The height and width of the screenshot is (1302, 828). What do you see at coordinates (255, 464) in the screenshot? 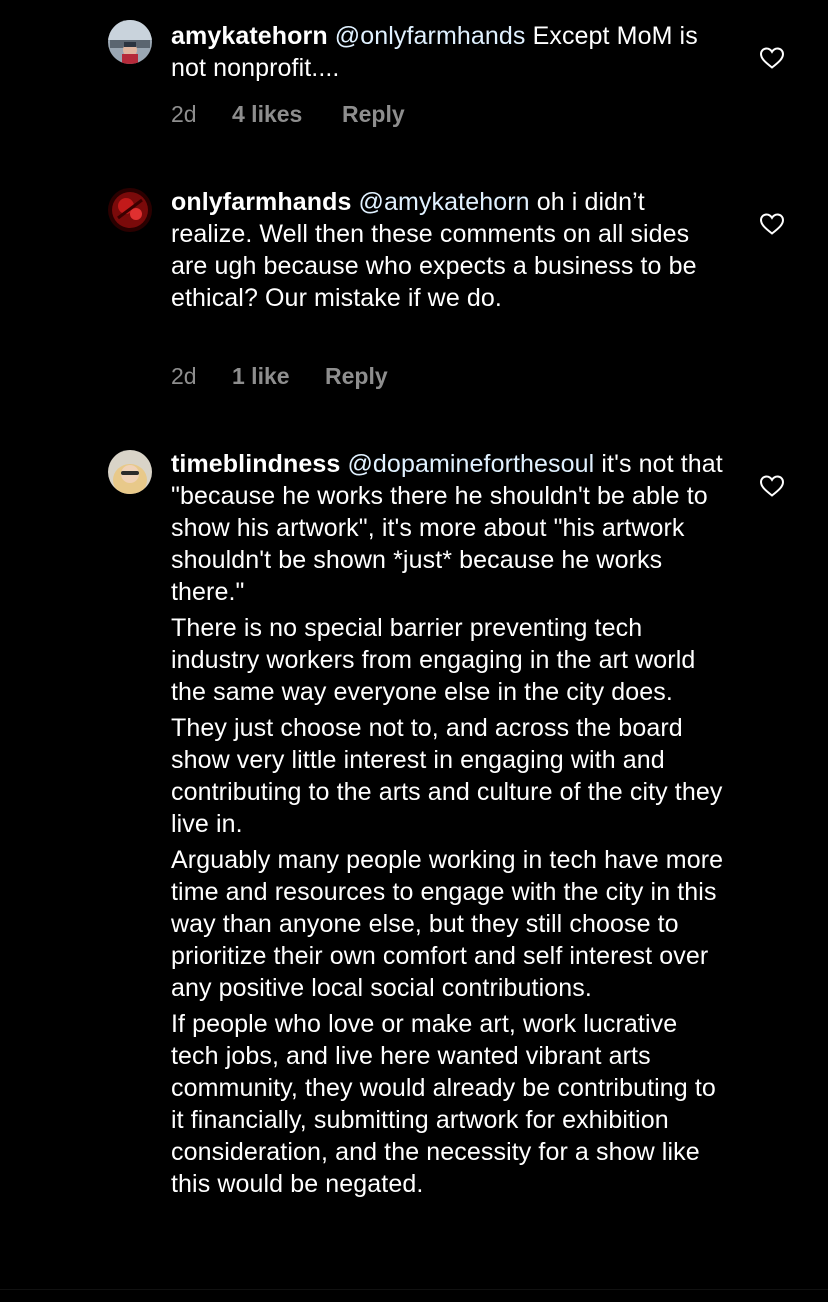
I see `comment-username: timeblindness` at bounding box center [255, 464].